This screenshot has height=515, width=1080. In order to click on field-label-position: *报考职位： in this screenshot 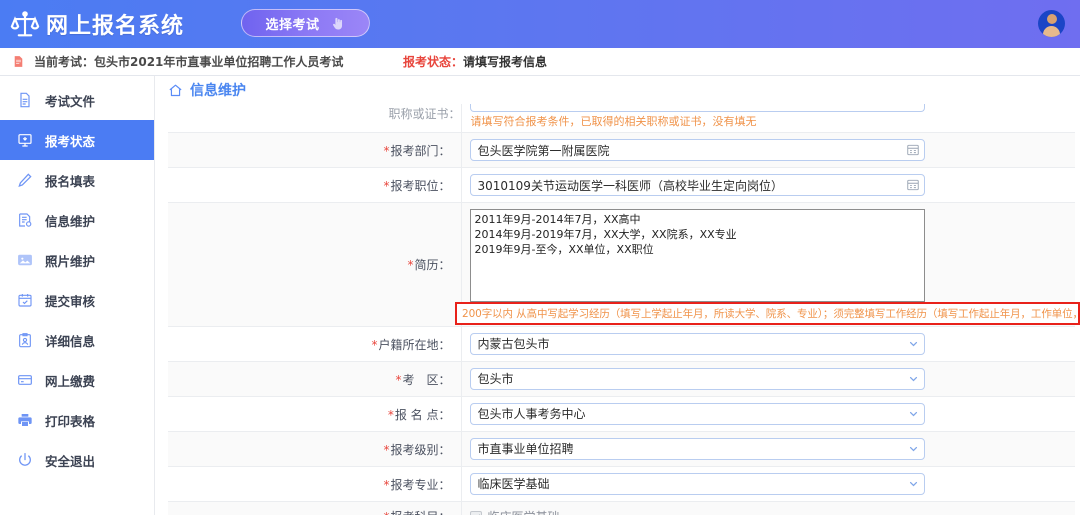, I will do `click(315, 185)`.